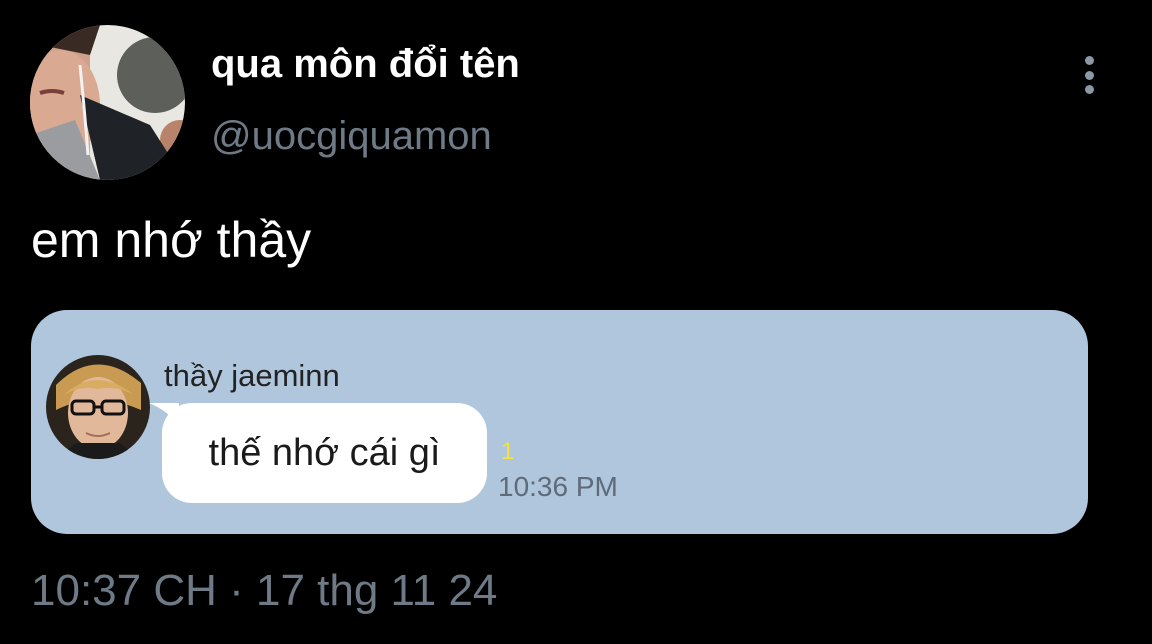 The width and height of the screenshot is (1152, 644). I want to click on message-bubble: thế nhớ cái gì, so click(324, 453).